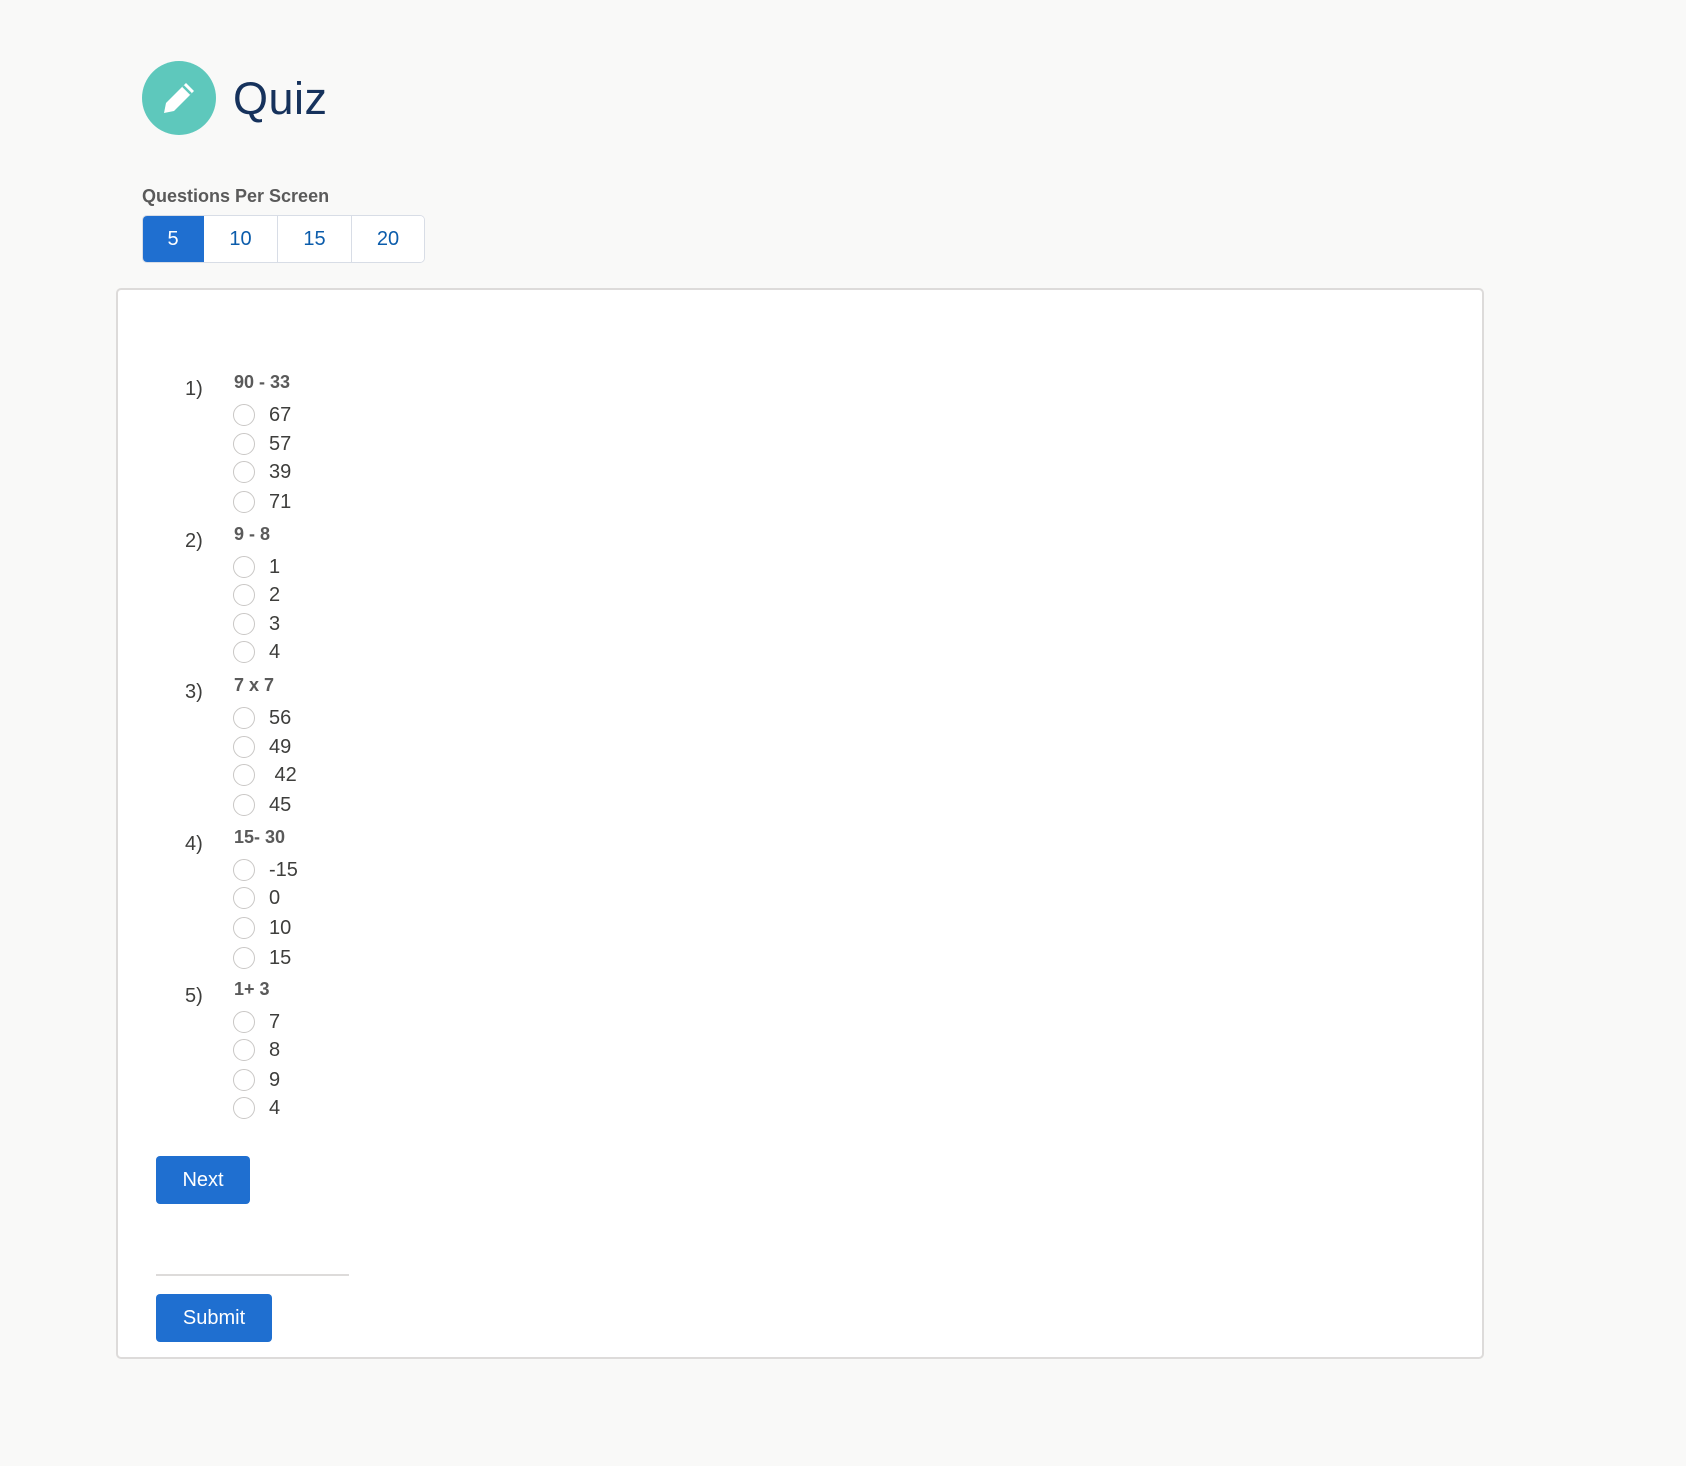 The width and height of the screenshot is (1686, 1466). Describe the element at coordinates (252, 534) in the screenshot. I see `question-text: 9 - 8` at that location.